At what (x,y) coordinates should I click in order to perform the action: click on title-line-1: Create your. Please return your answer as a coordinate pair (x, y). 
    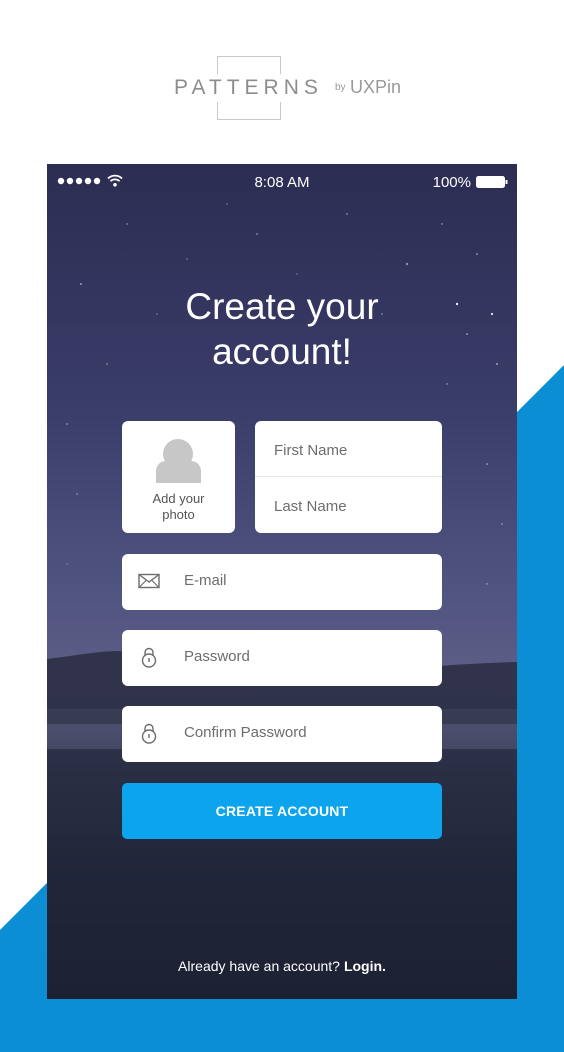
    Looking at the image, I should click on (282, 306).